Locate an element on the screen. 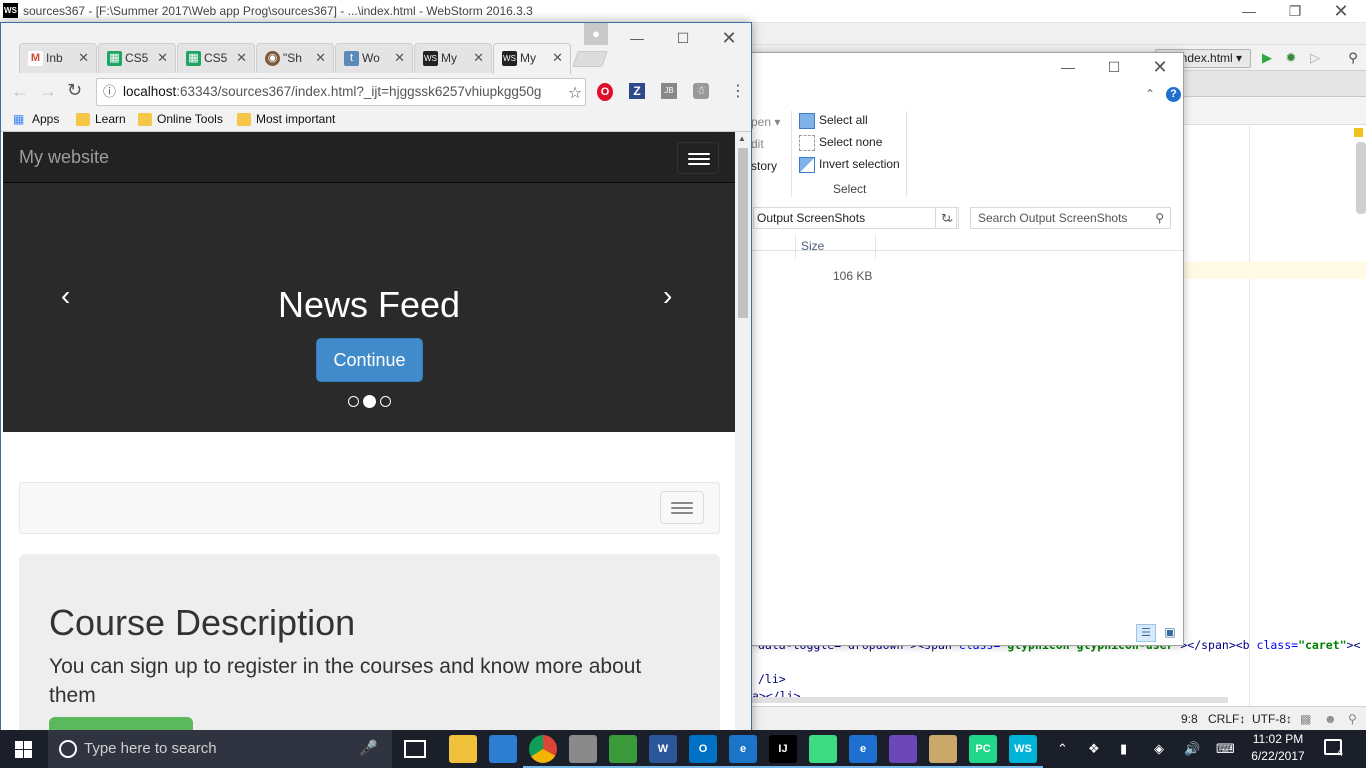  help-icon: ? is located at coordinates (1173, 94).